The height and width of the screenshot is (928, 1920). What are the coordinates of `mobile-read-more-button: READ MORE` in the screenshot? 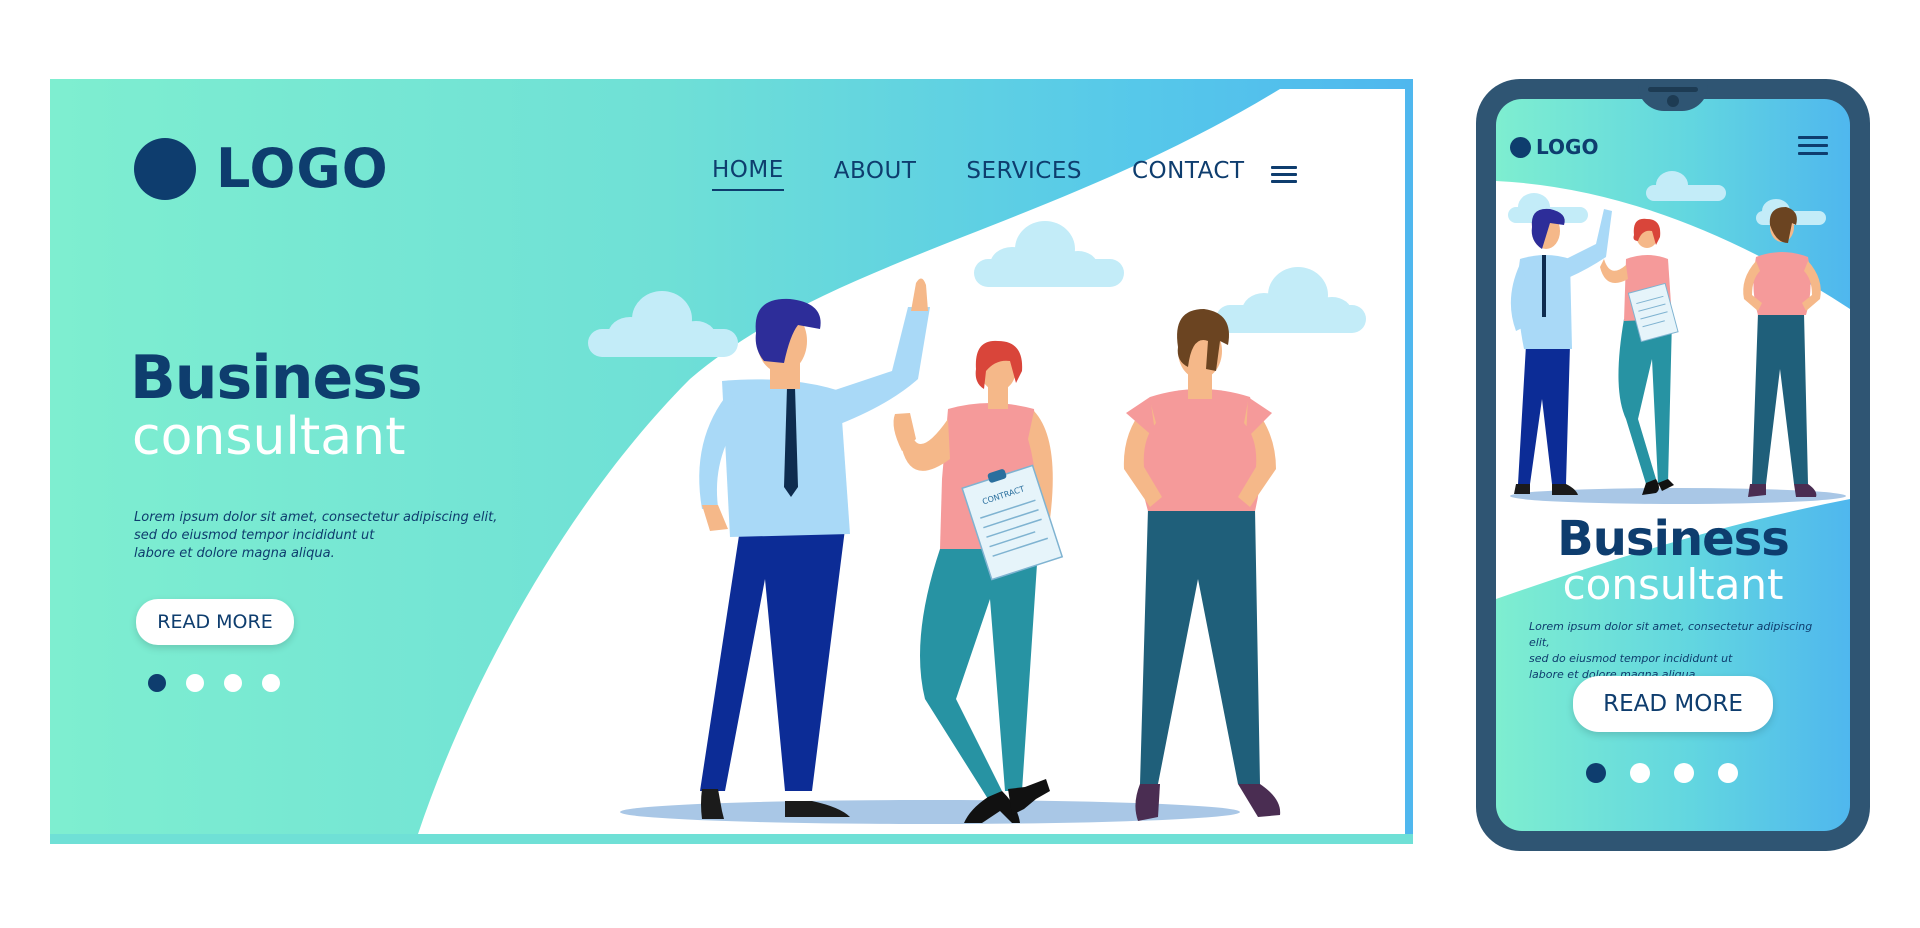 It's located at (1673, 704).